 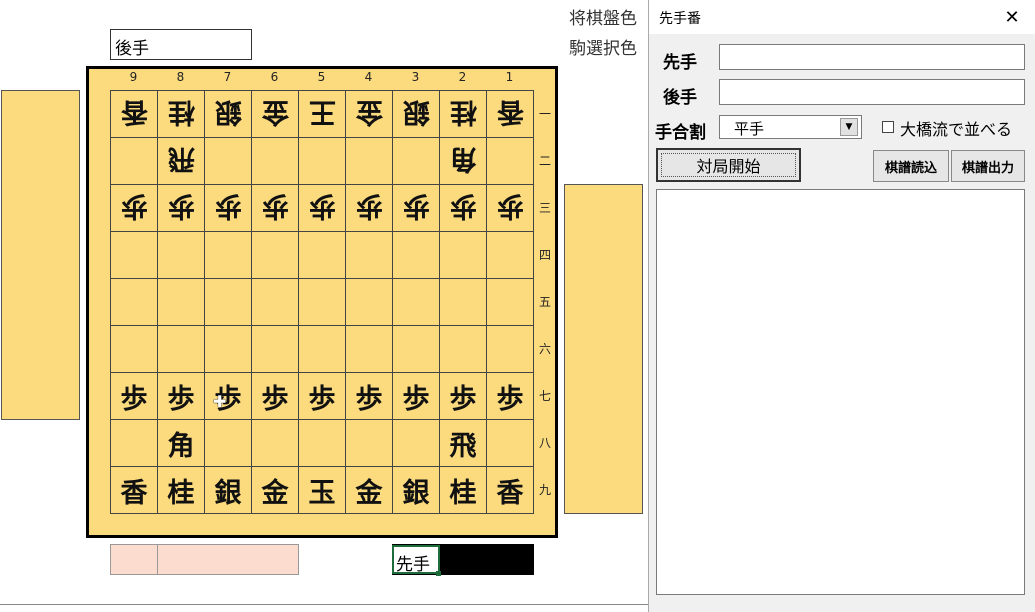 What do you see at coordinates (322, 490) in the screenshot?
I see `board-square: 玉` at bounding box center [322, 490].